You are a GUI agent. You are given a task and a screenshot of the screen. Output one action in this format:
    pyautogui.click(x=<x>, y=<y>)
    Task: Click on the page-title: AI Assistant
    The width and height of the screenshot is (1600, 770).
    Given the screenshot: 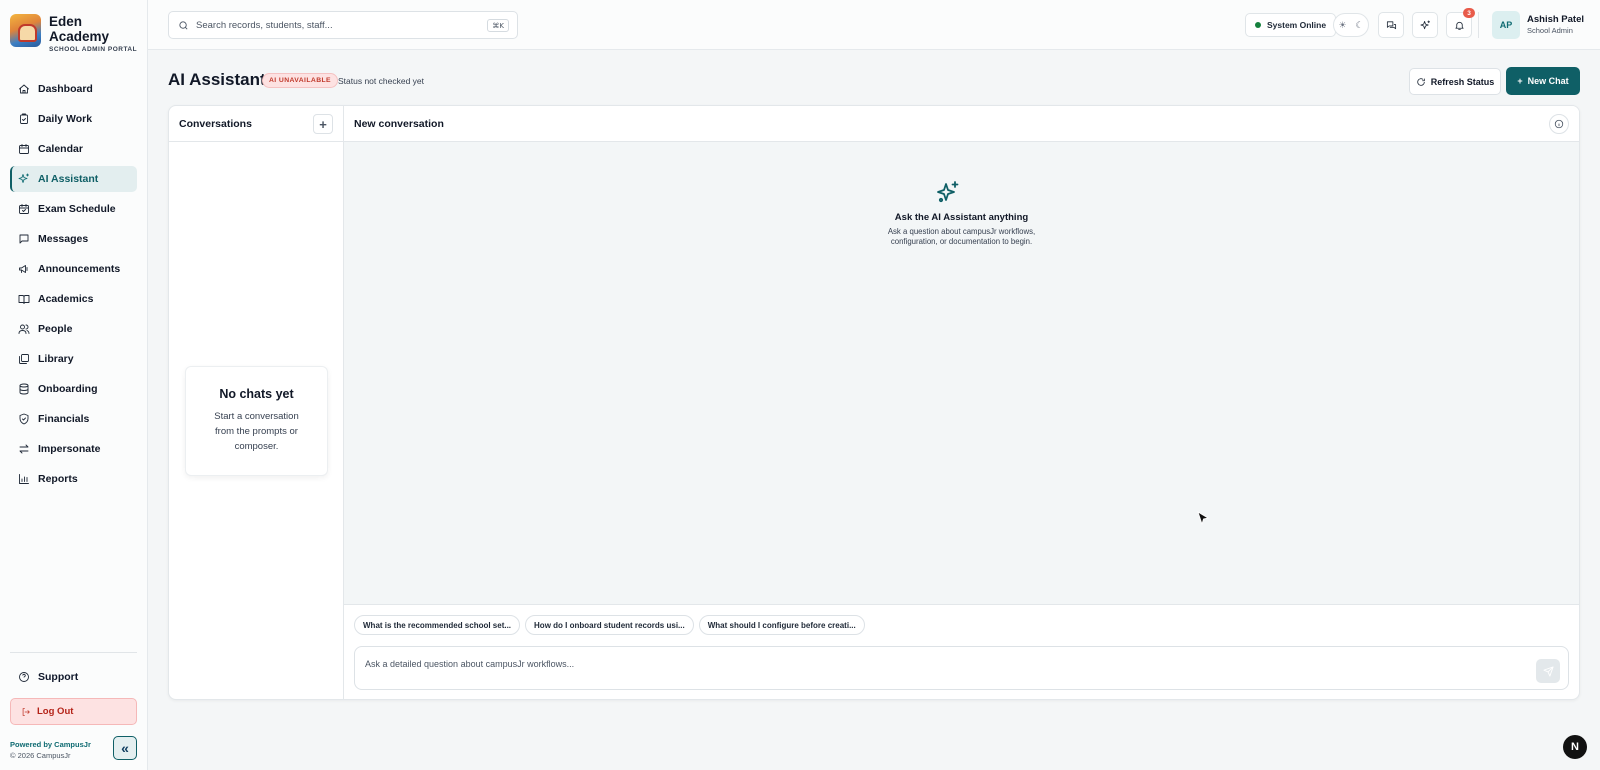 What is the action you would take?
    pyautogui.click(x=217, y=79)
    